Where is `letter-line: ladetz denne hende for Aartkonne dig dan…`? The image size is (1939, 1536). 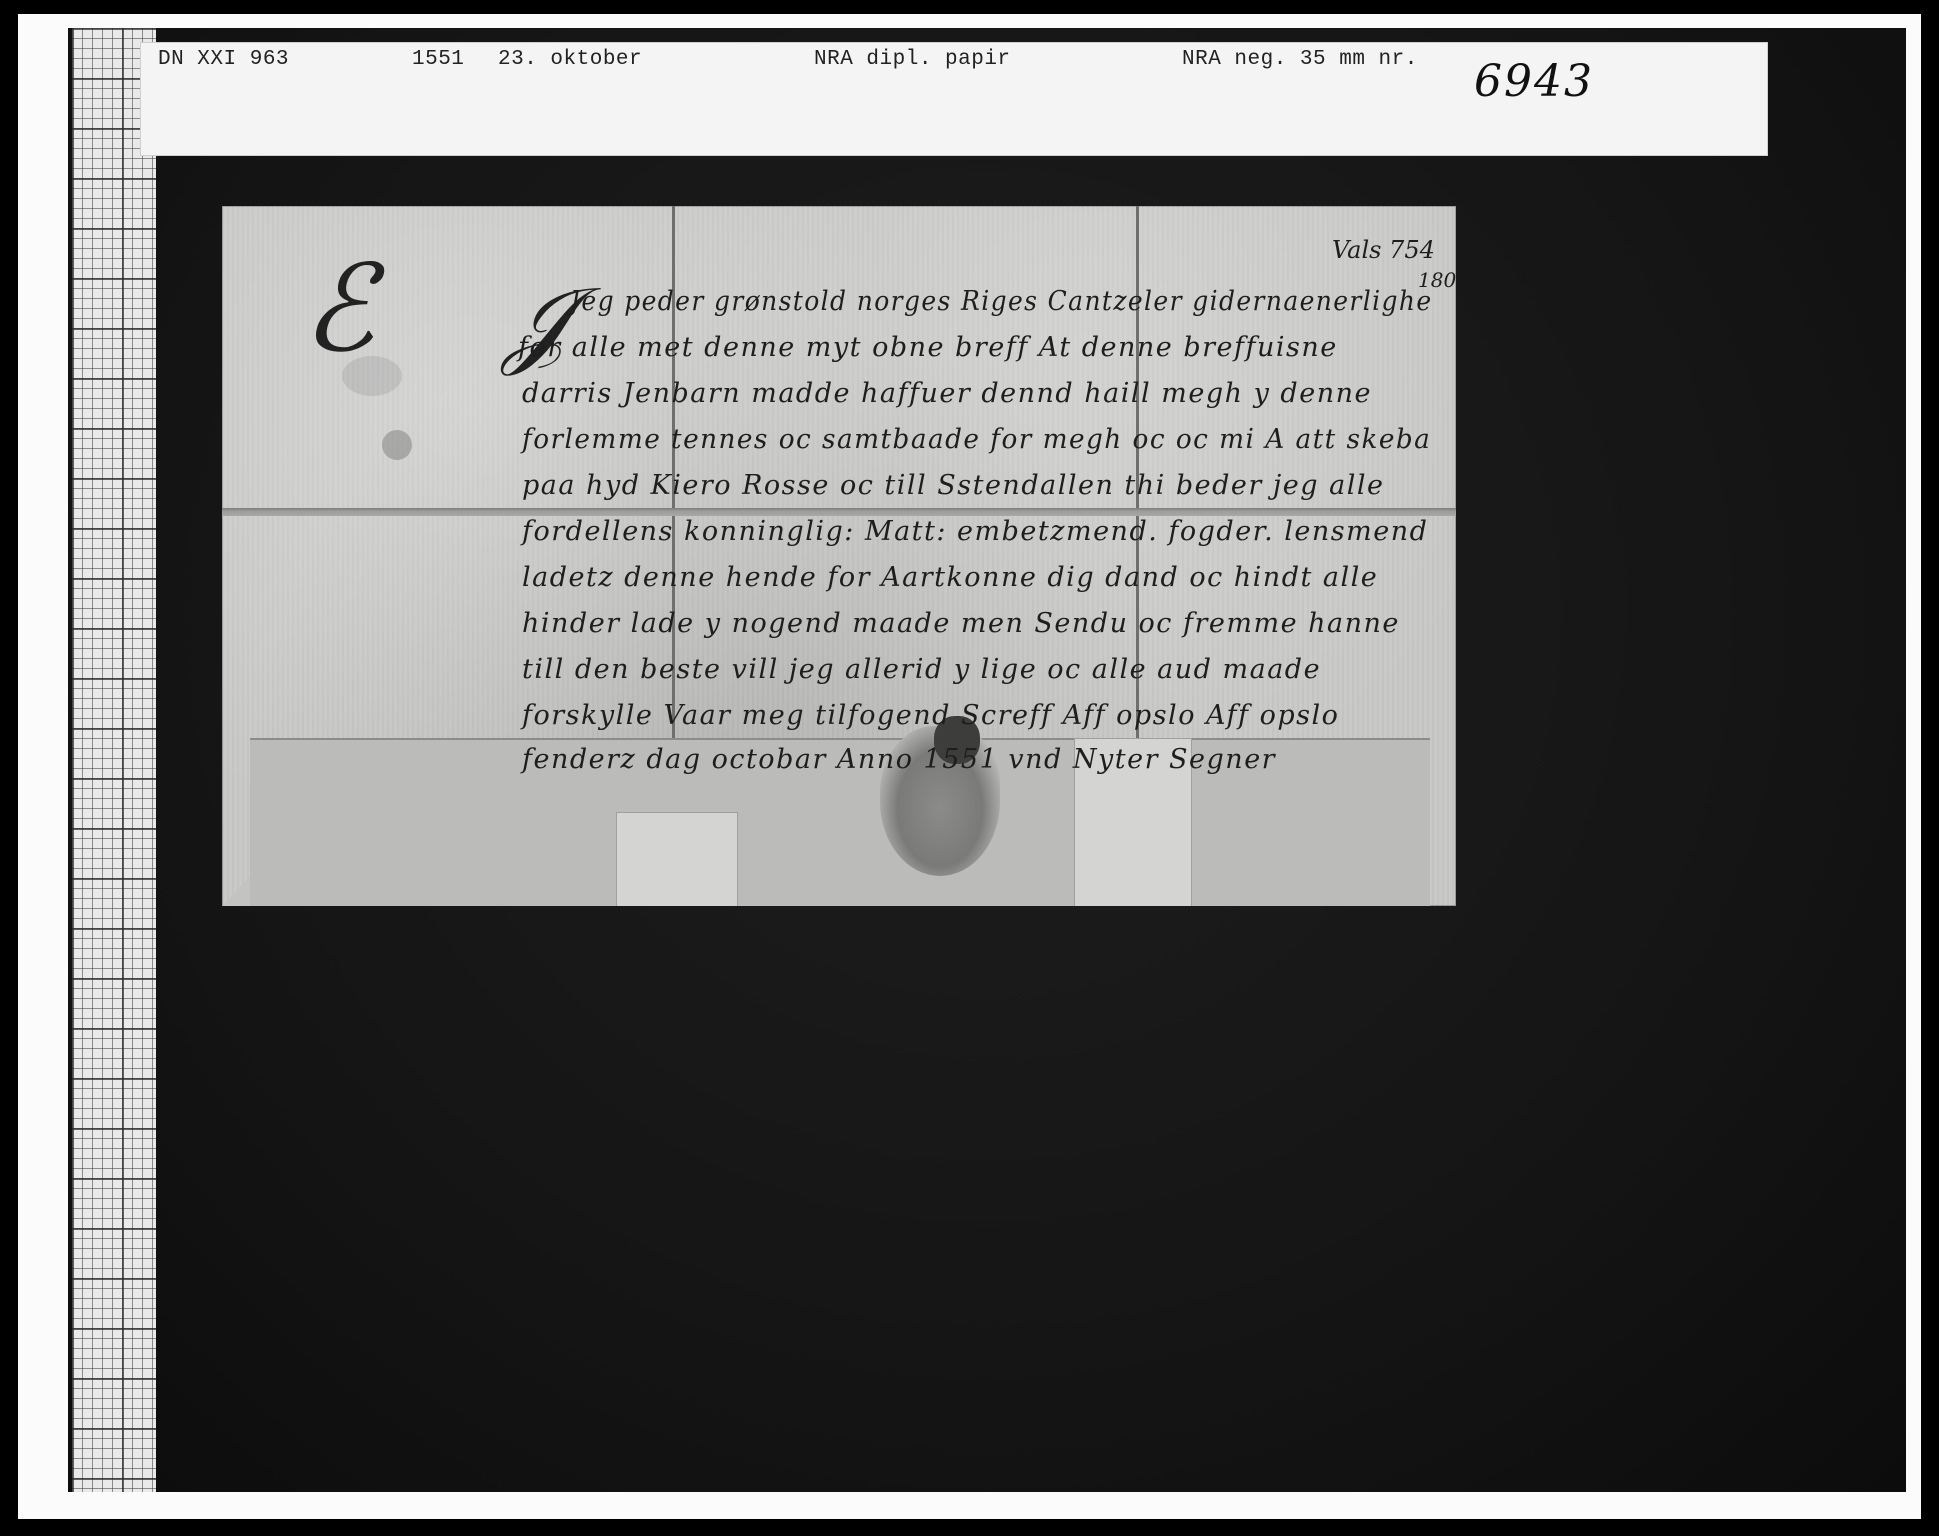 letter-line: ladetz denne hende for Aartkonne dig dan… is located at coordinates (950, 577).